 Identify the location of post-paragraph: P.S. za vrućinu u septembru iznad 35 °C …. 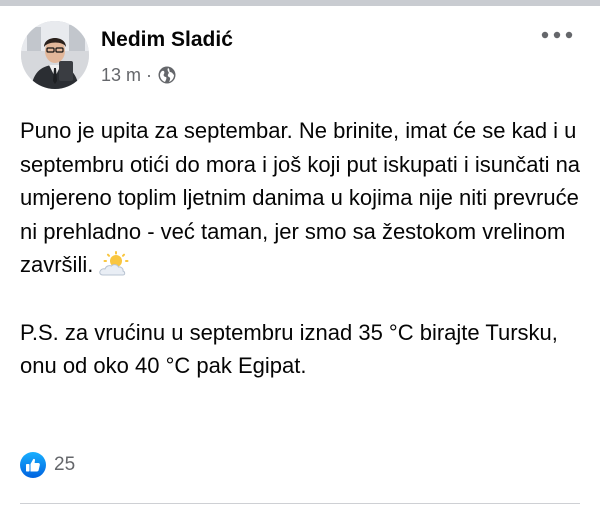
(289, 349).